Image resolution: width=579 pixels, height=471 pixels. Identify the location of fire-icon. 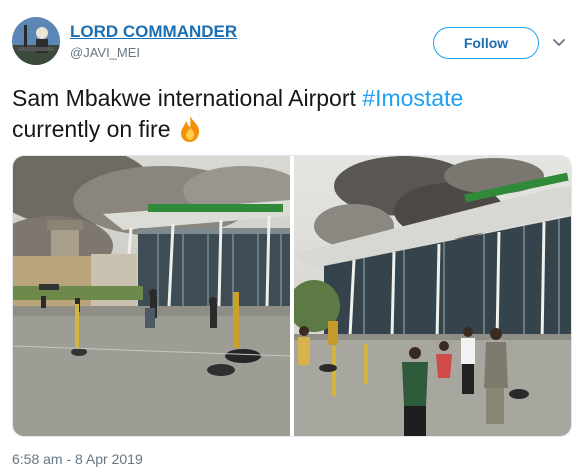
(189, 129).